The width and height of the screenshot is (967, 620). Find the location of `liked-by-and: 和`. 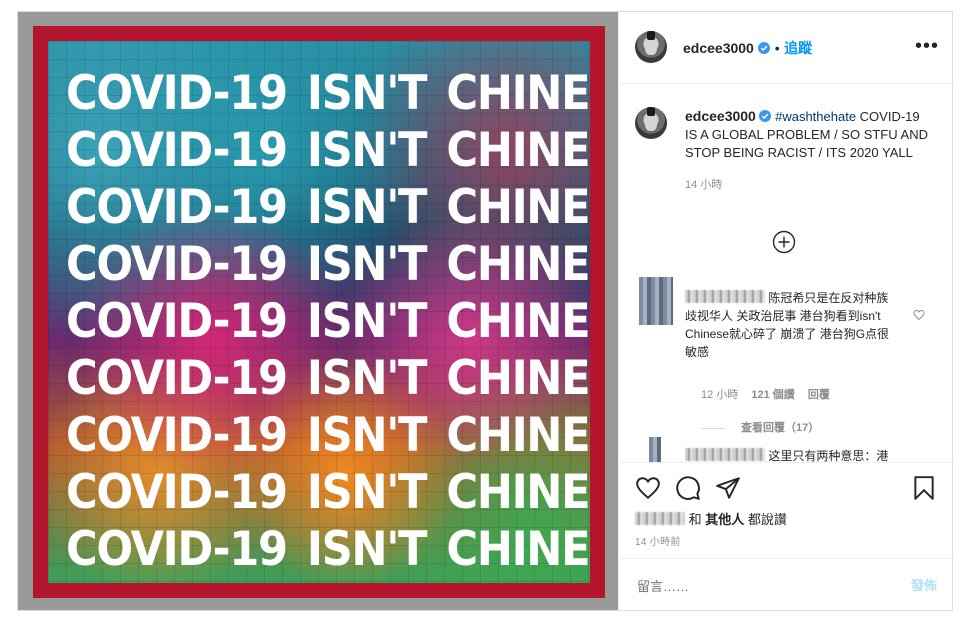

liked-by-and: 和 is located at coordinates (695, 519).